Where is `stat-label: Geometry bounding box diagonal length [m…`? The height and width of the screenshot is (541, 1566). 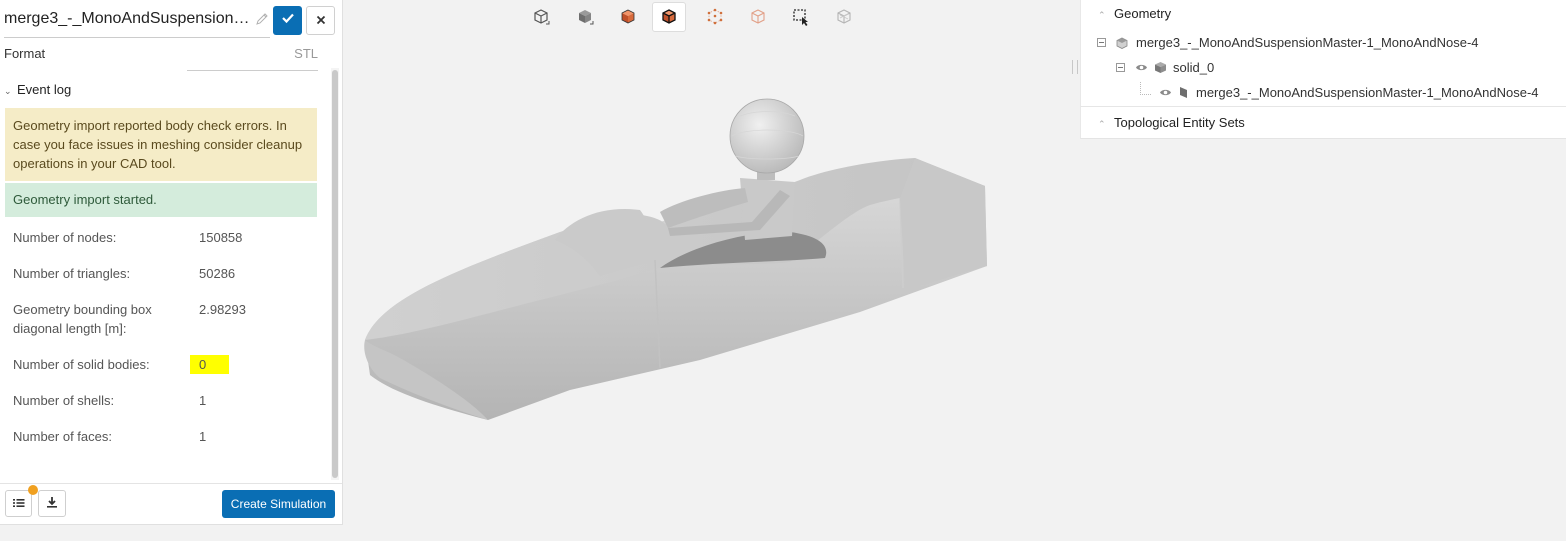
stat-label: Geometry bounding box diagonal length [m… is located at coordinates (82, 319).